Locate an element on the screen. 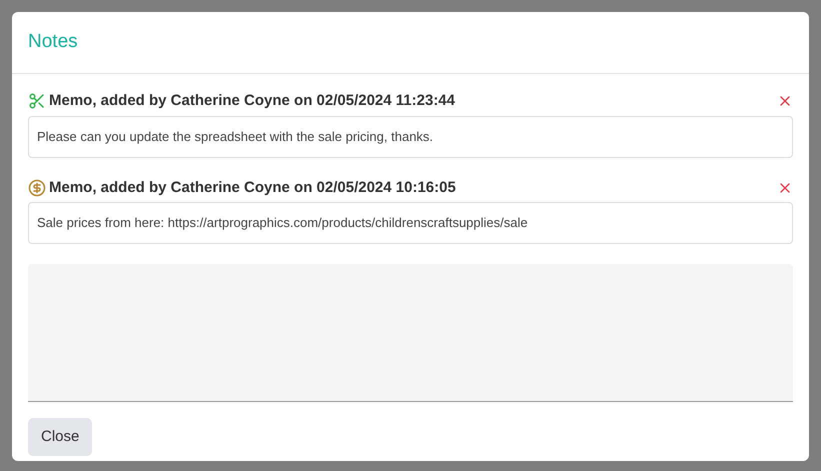 This screenshot has height=471, width=821. close-button: Close is located at coordinates (60, 437).